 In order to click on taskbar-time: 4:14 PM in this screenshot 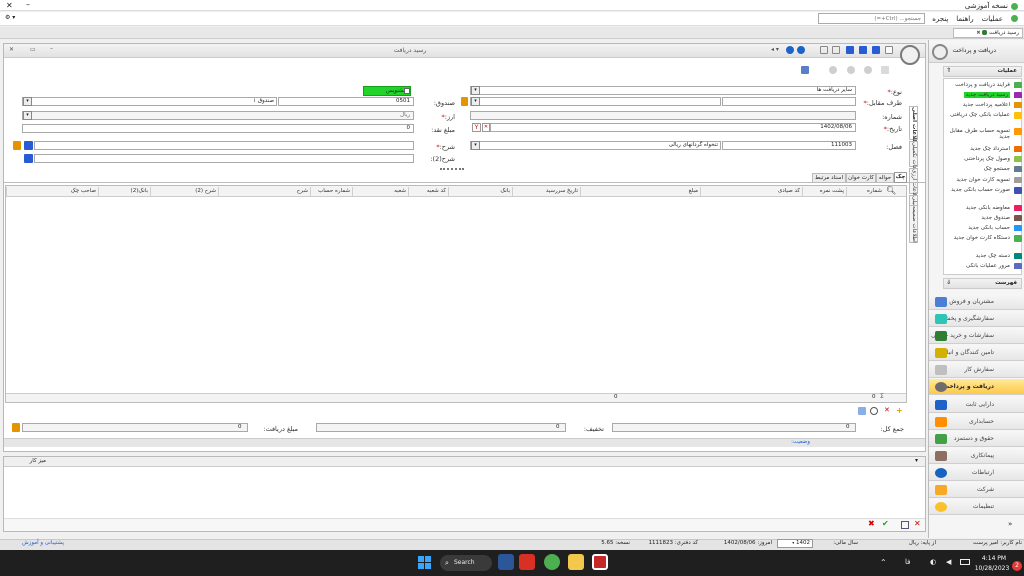, I will do `click(994, 558)`.